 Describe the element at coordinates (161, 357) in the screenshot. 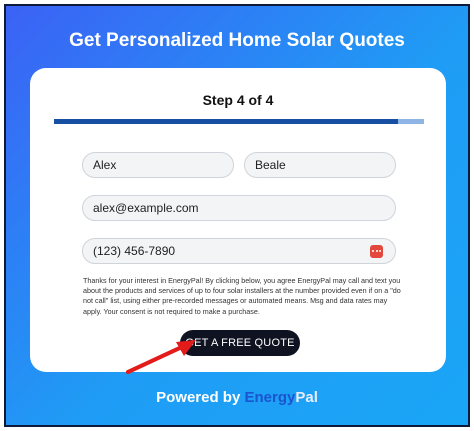

I see `red-arrow-icon` at that location.